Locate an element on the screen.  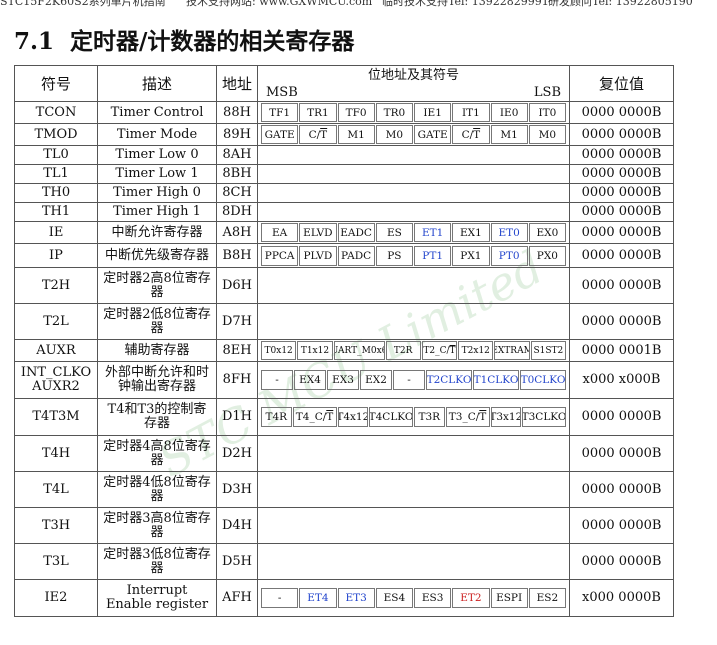
bit-field: EX4 is located at coordinates (310, 380).